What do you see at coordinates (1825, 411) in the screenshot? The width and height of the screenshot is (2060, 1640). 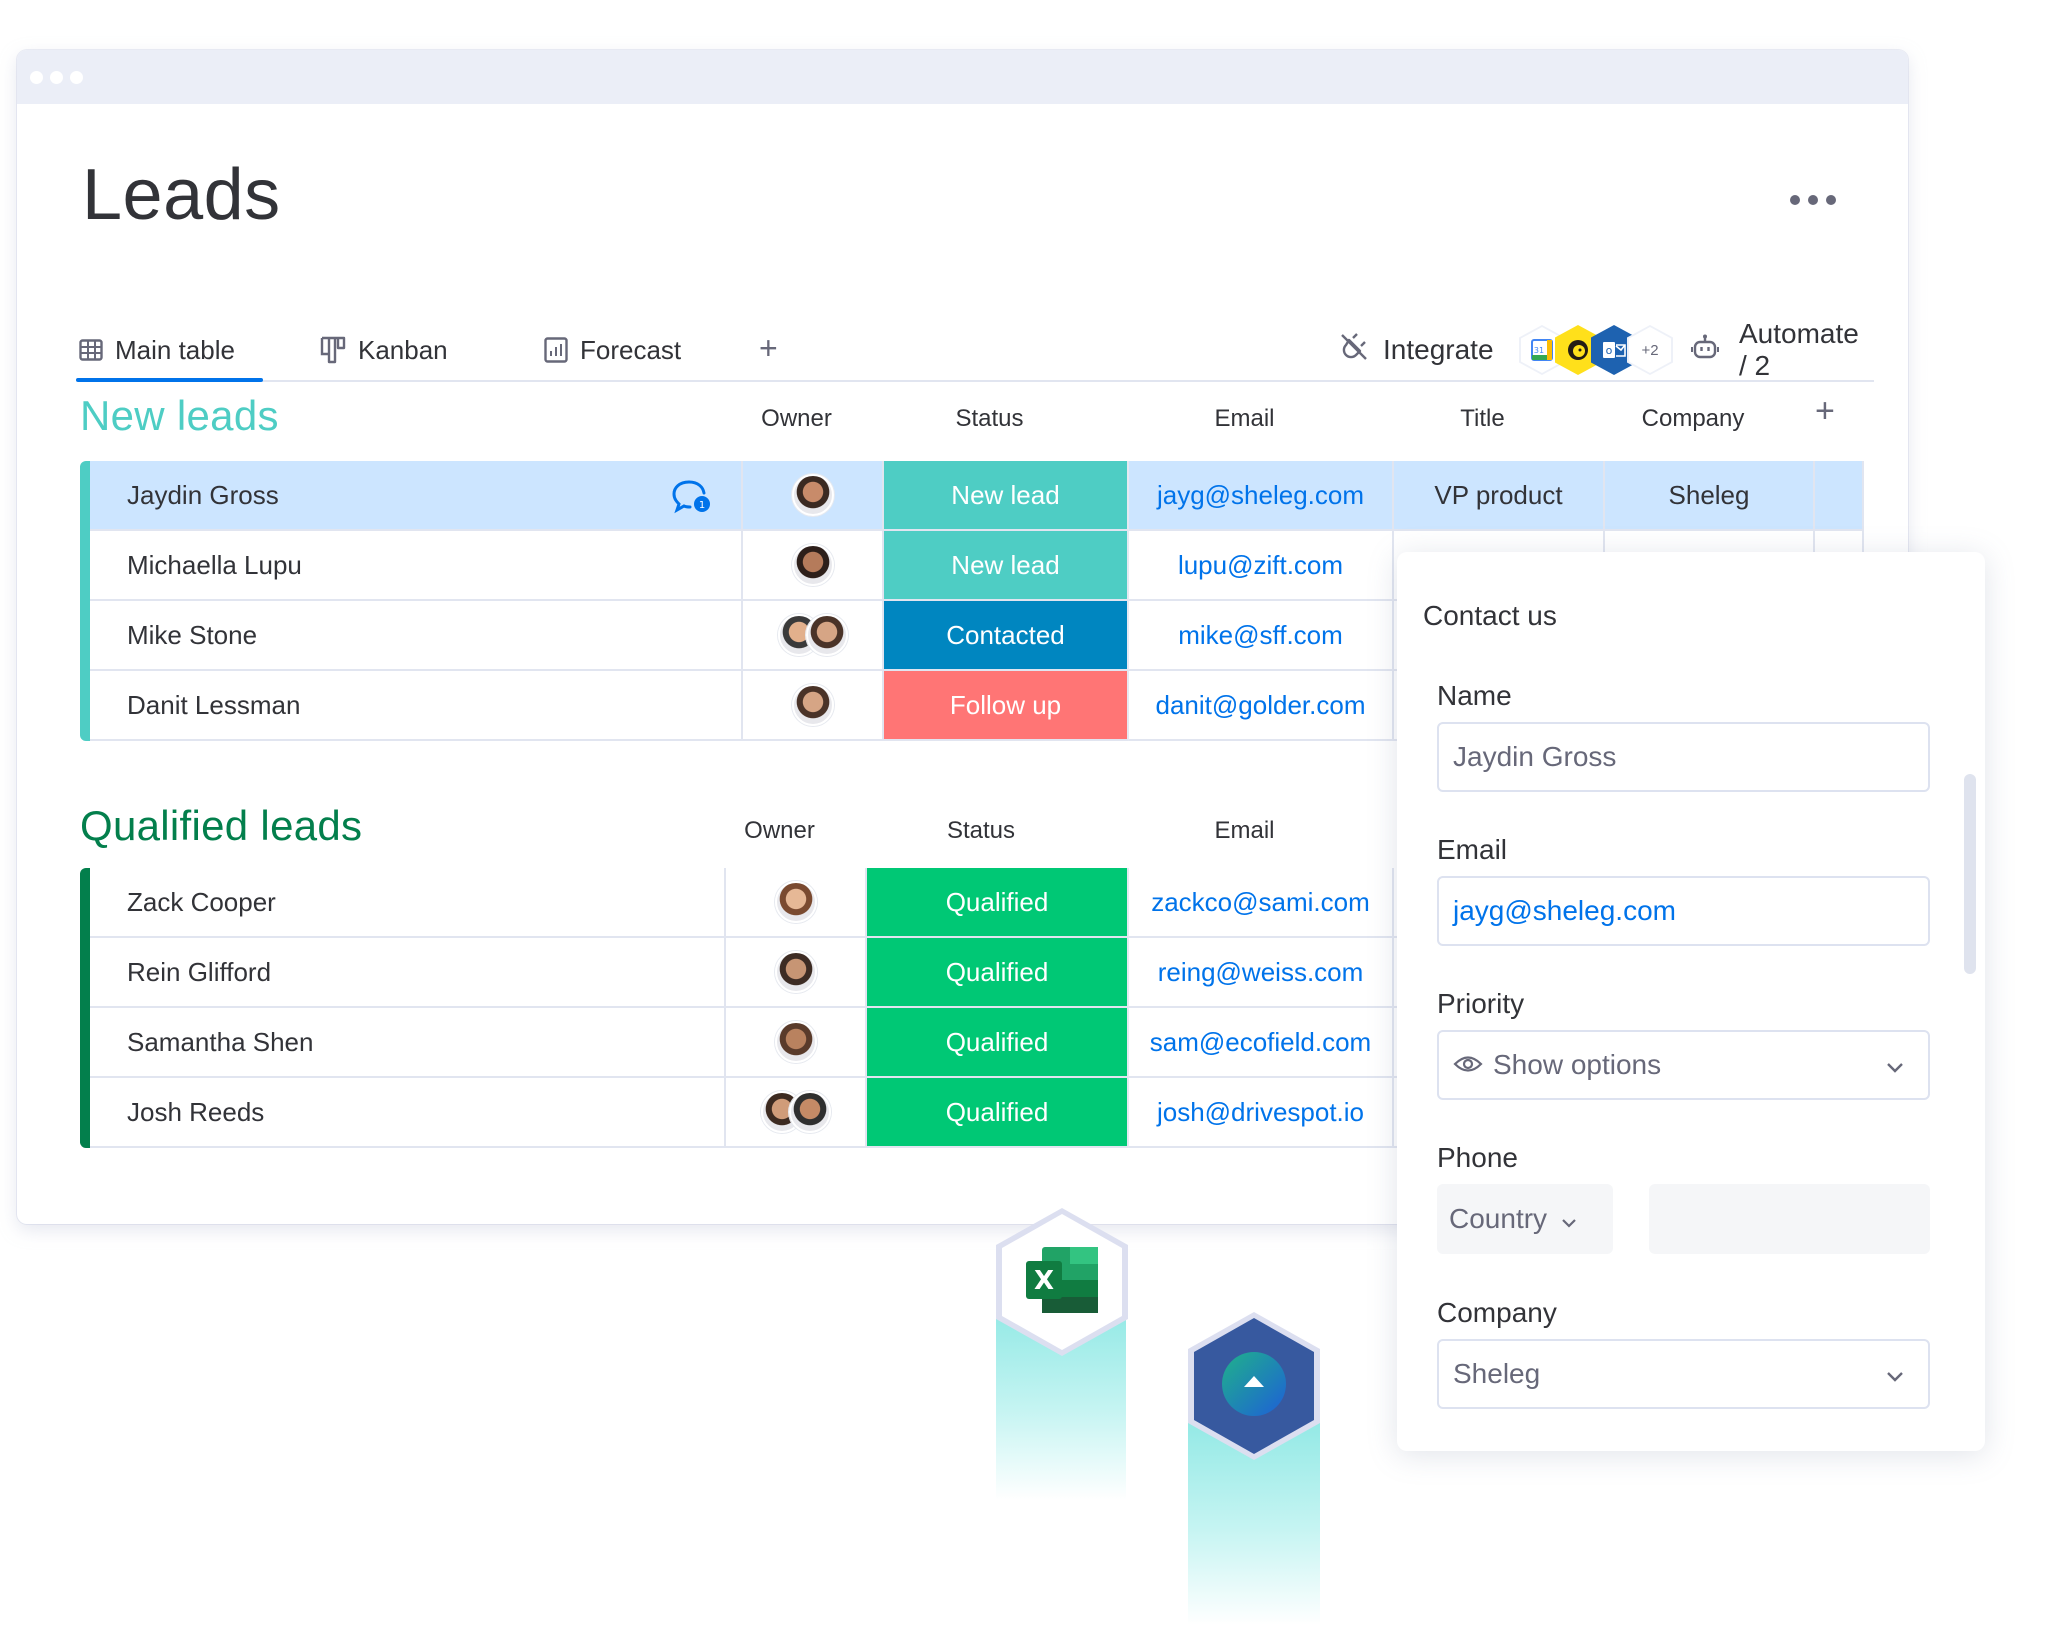 I see `add-column-button: +` at bounding box center [1825, 411].